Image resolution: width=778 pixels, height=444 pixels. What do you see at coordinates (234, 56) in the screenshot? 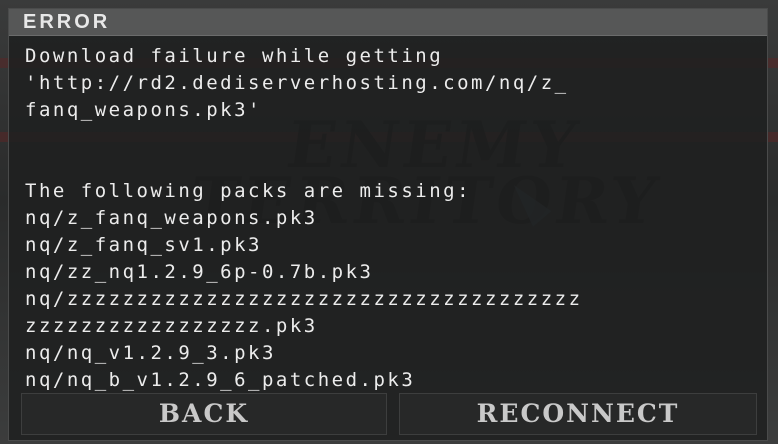
I see `message-line: Download failure while getting` at bounding box center [234, 56].